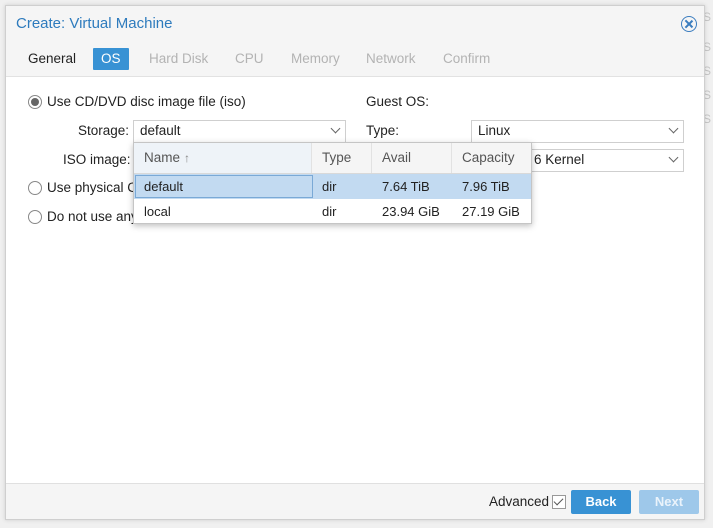  I want to click on cell-name: local, so click(157, 211).